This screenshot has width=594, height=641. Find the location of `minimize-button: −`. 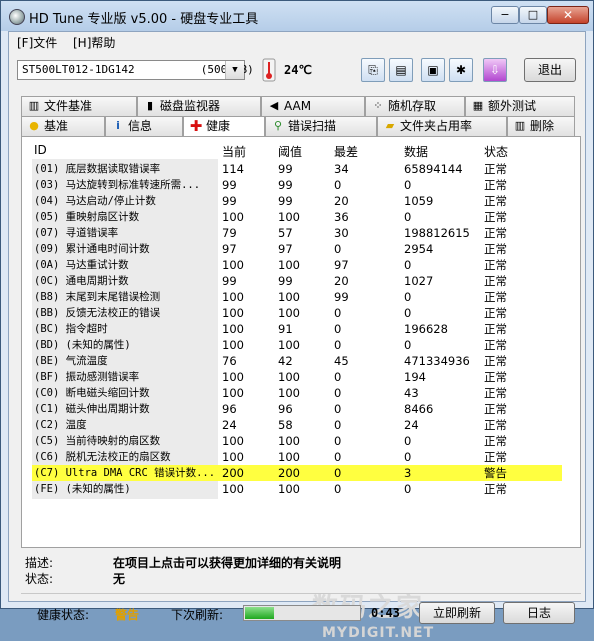

minimize-button: − is located at coordinates (505, 15).